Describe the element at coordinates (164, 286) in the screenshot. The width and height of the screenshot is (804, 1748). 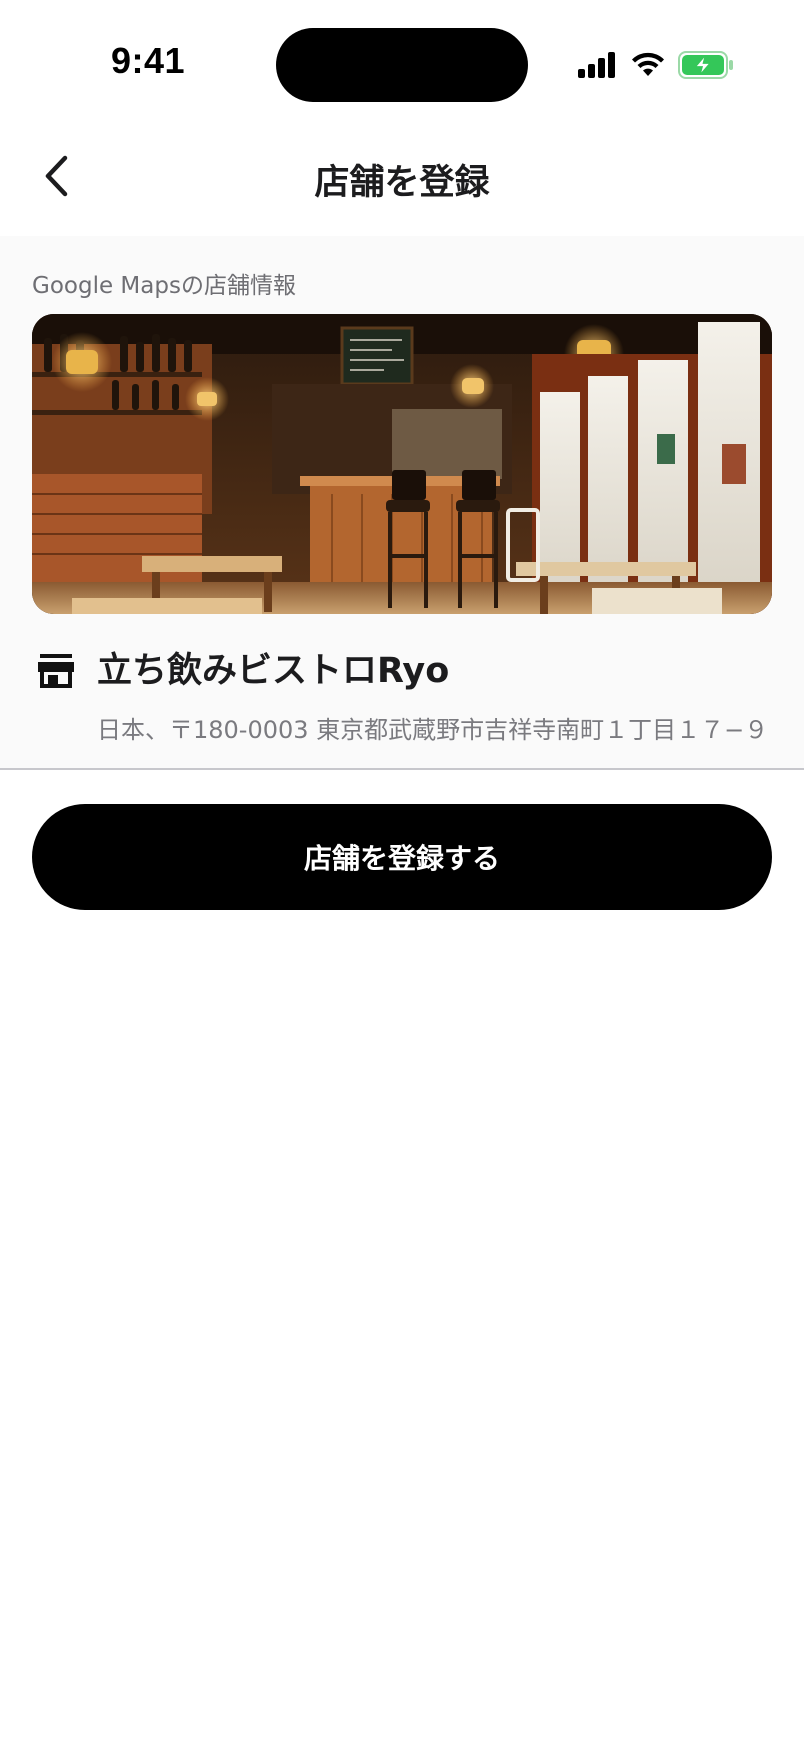
I see `section-label: Google Mapsの店舗情報` at that location.